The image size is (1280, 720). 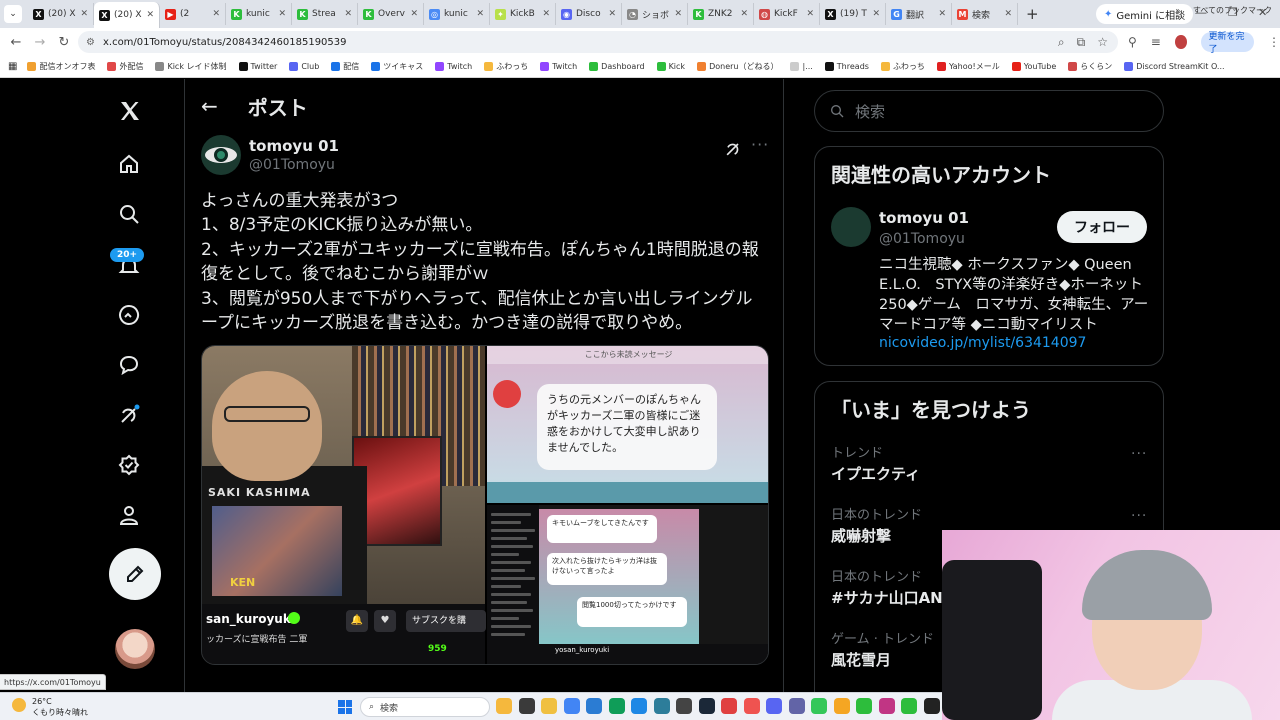 What do you see at coordinates (721, 14) in the screenshot?
I see `browser-tab: K ZNK2 ✕` at bounding box center [721, 14].